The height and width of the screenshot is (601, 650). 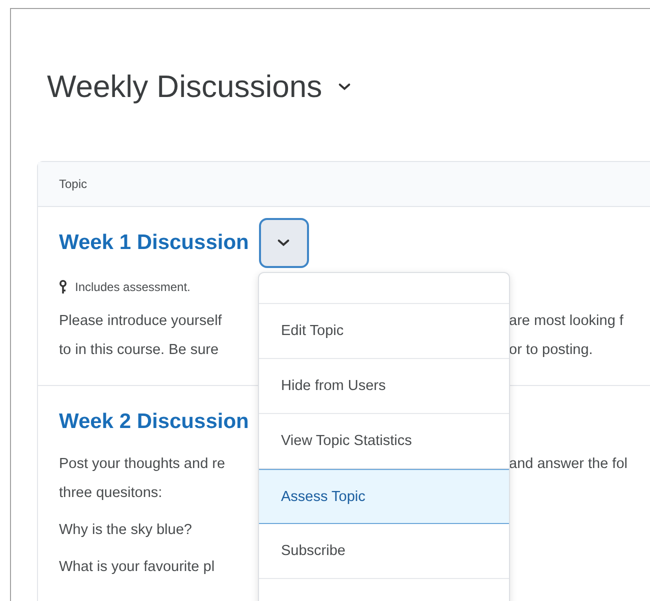 What do you see at coordinates (384, 441) in the screenshot?
I see `menu-item: View Topic Statistics` at bounding box center [384, 441].